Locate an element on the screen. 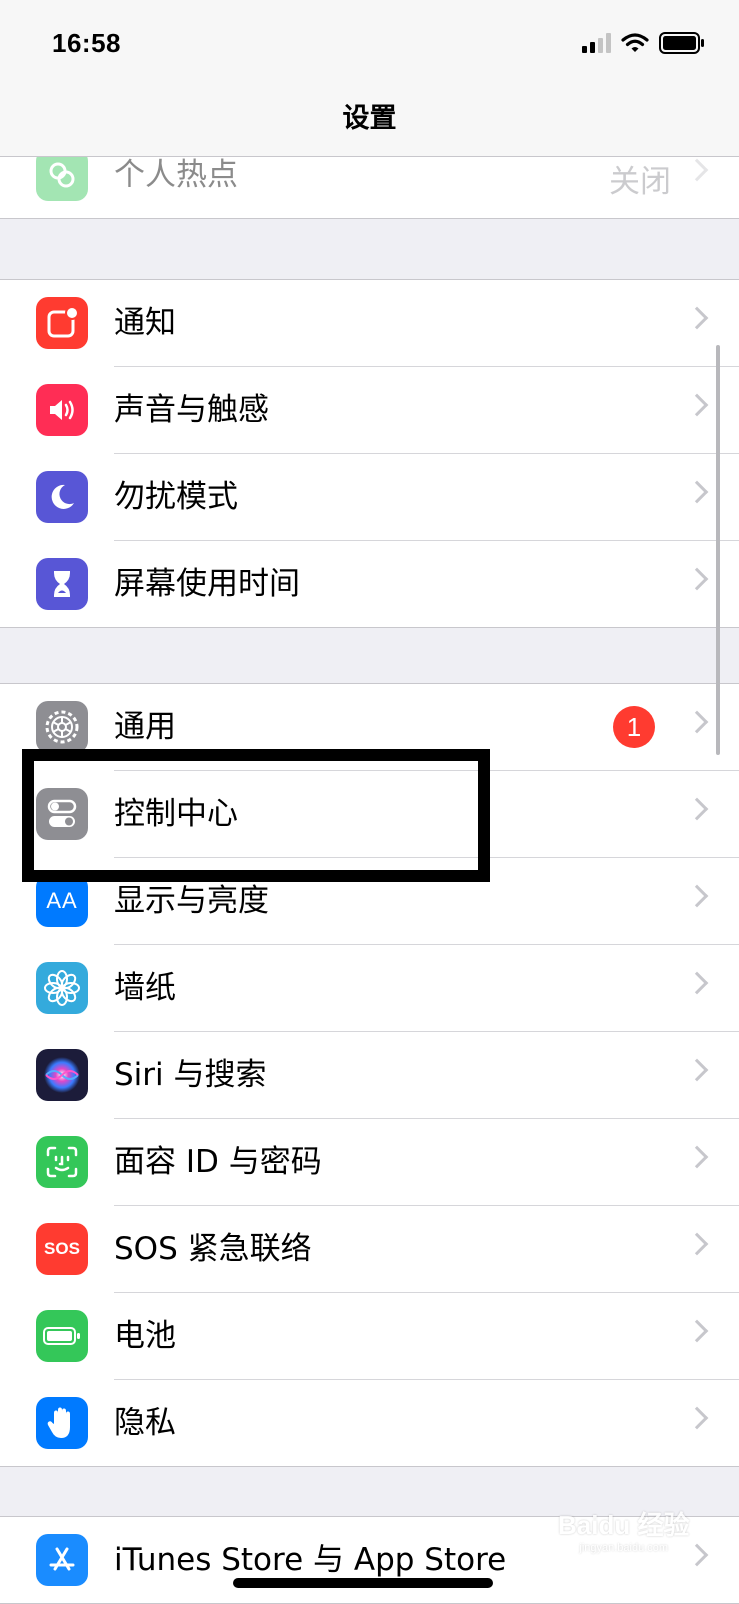 Image resolution: width=739 pixels, height=1604 pixels. settings-row-label: 面容 ID 与密码 is located at coordinates (218, 1162).